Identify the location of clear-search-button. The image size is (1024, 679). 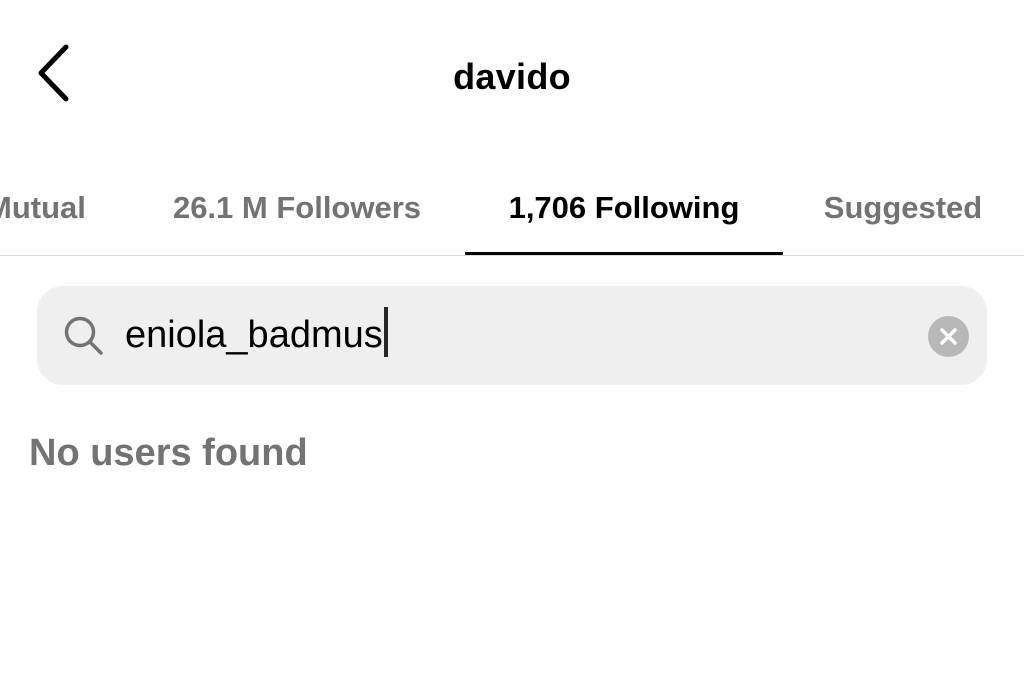
(948, 336).